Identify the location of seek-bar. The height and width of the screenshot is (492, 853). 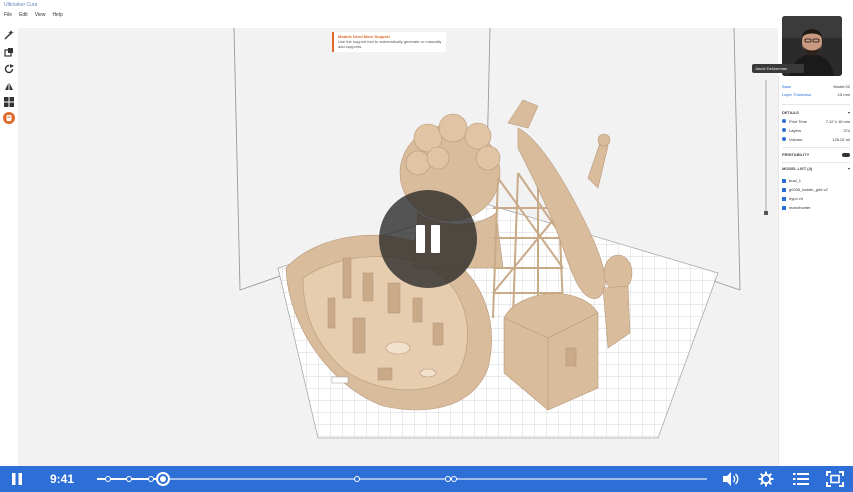
(402, 479).